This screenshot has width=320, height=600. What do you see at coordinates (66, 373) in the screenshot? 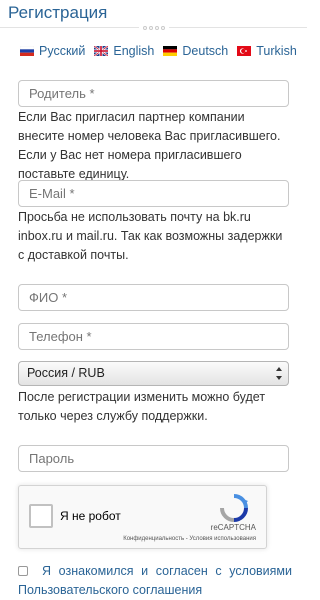
I see `country-select-value: Россия / RUB` at bounding box center [66, 373].